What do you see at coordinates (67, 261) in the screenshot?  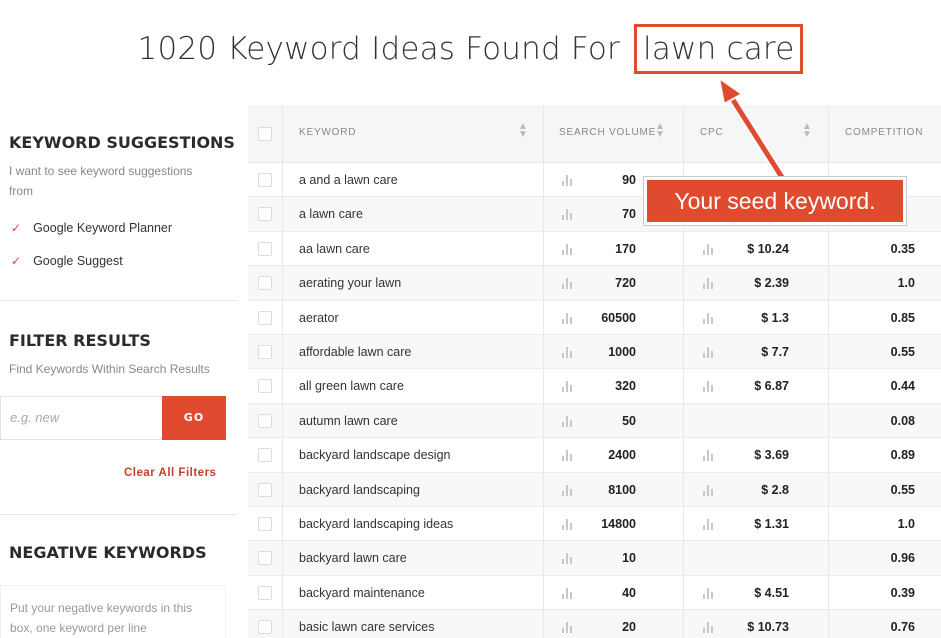 I see `source-google-suggest: ✓ Google Suggest` at bounding box center [67, 261].